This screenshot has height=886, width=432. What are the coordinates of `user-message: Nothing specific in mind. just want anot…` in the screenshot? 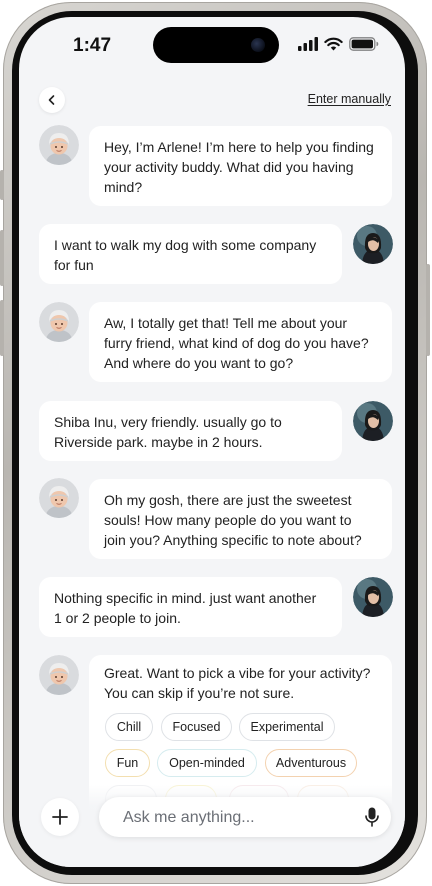 It's located at (190, 607).